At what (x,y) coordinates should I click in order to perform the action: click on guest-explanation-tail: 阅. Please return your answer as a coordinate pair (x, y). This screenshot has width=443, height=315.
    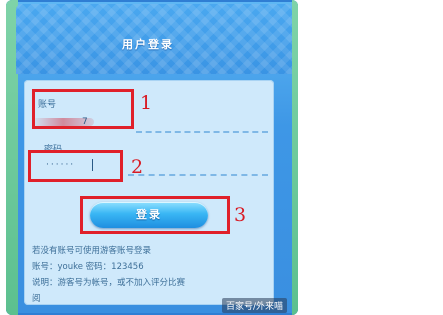
    Looking at the image, I should click on (36, 299).